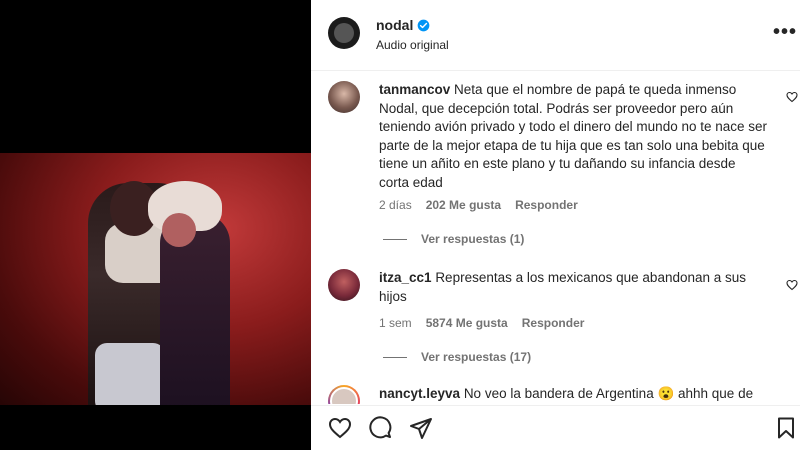 The height and width of the screenshot is (451, 800). Describe the element at coordinates (786, 428) in the screenshot. I see `save-bookmark-icon` at that location.